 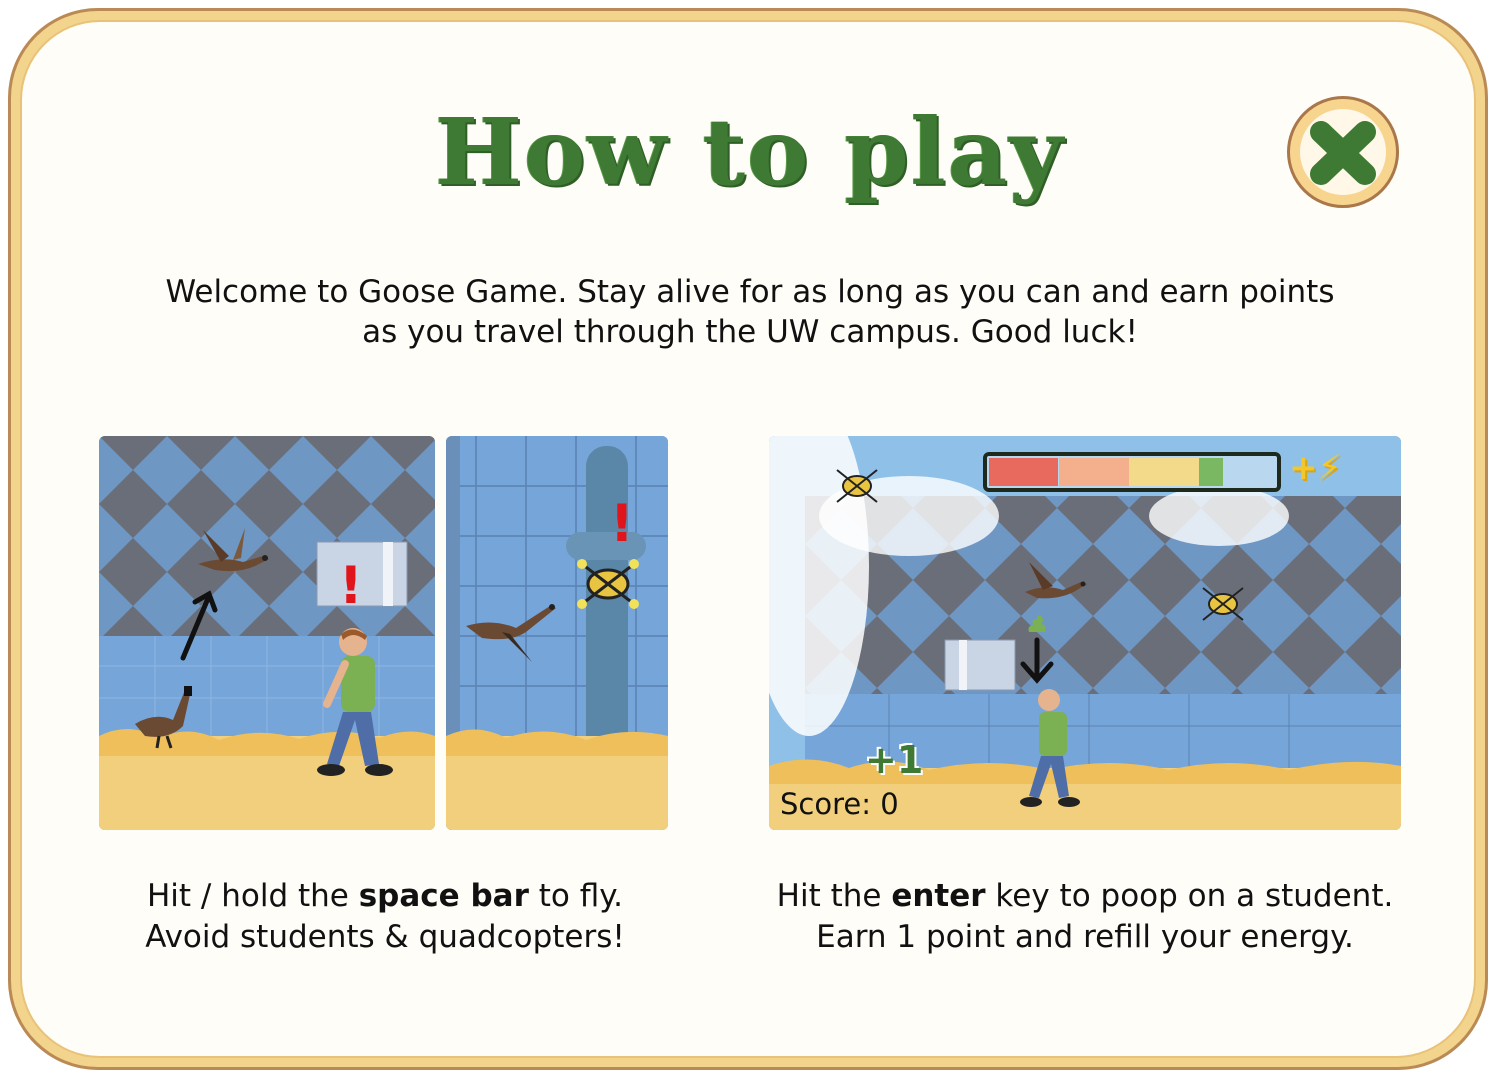 I want to click on poop-caption-pre: Hit the, so click(x=834, y=896).